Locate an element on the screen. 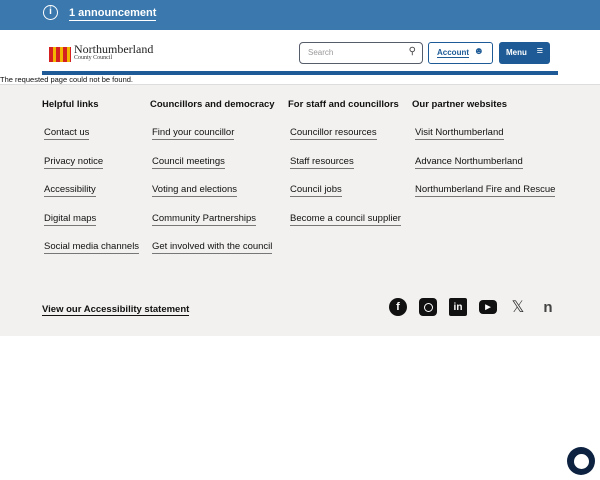  footer-link: Find your councillor is located at coordinates (193, 133).